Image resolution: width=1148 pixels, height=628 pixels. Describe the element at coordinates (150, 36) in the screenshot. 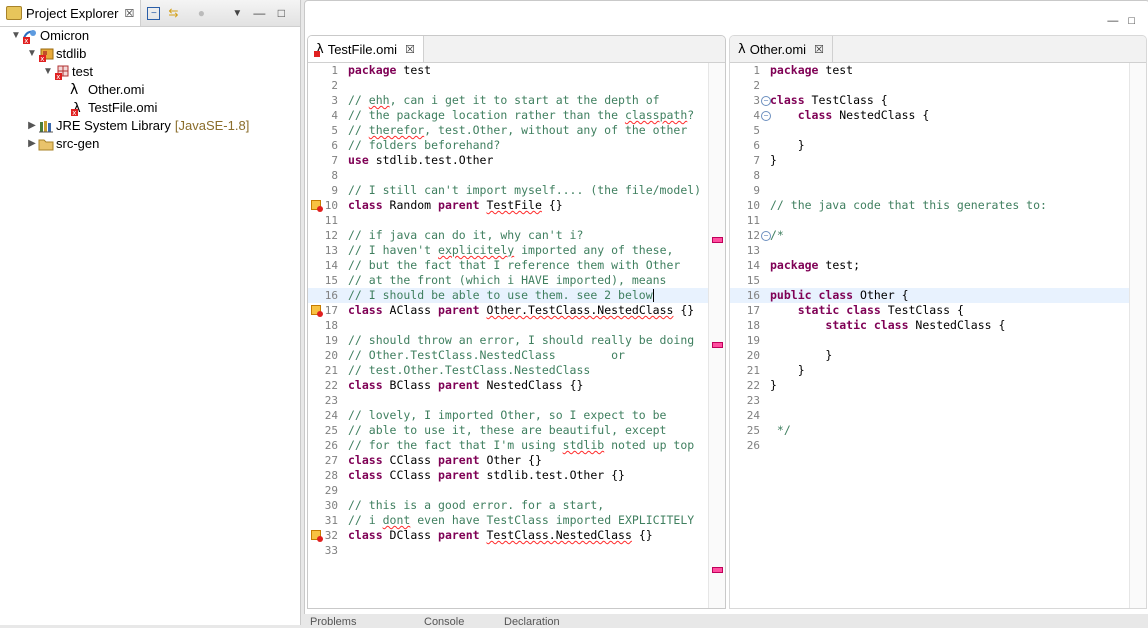

I see `tree-item-omicron: ▼ x Omicron` at that location.